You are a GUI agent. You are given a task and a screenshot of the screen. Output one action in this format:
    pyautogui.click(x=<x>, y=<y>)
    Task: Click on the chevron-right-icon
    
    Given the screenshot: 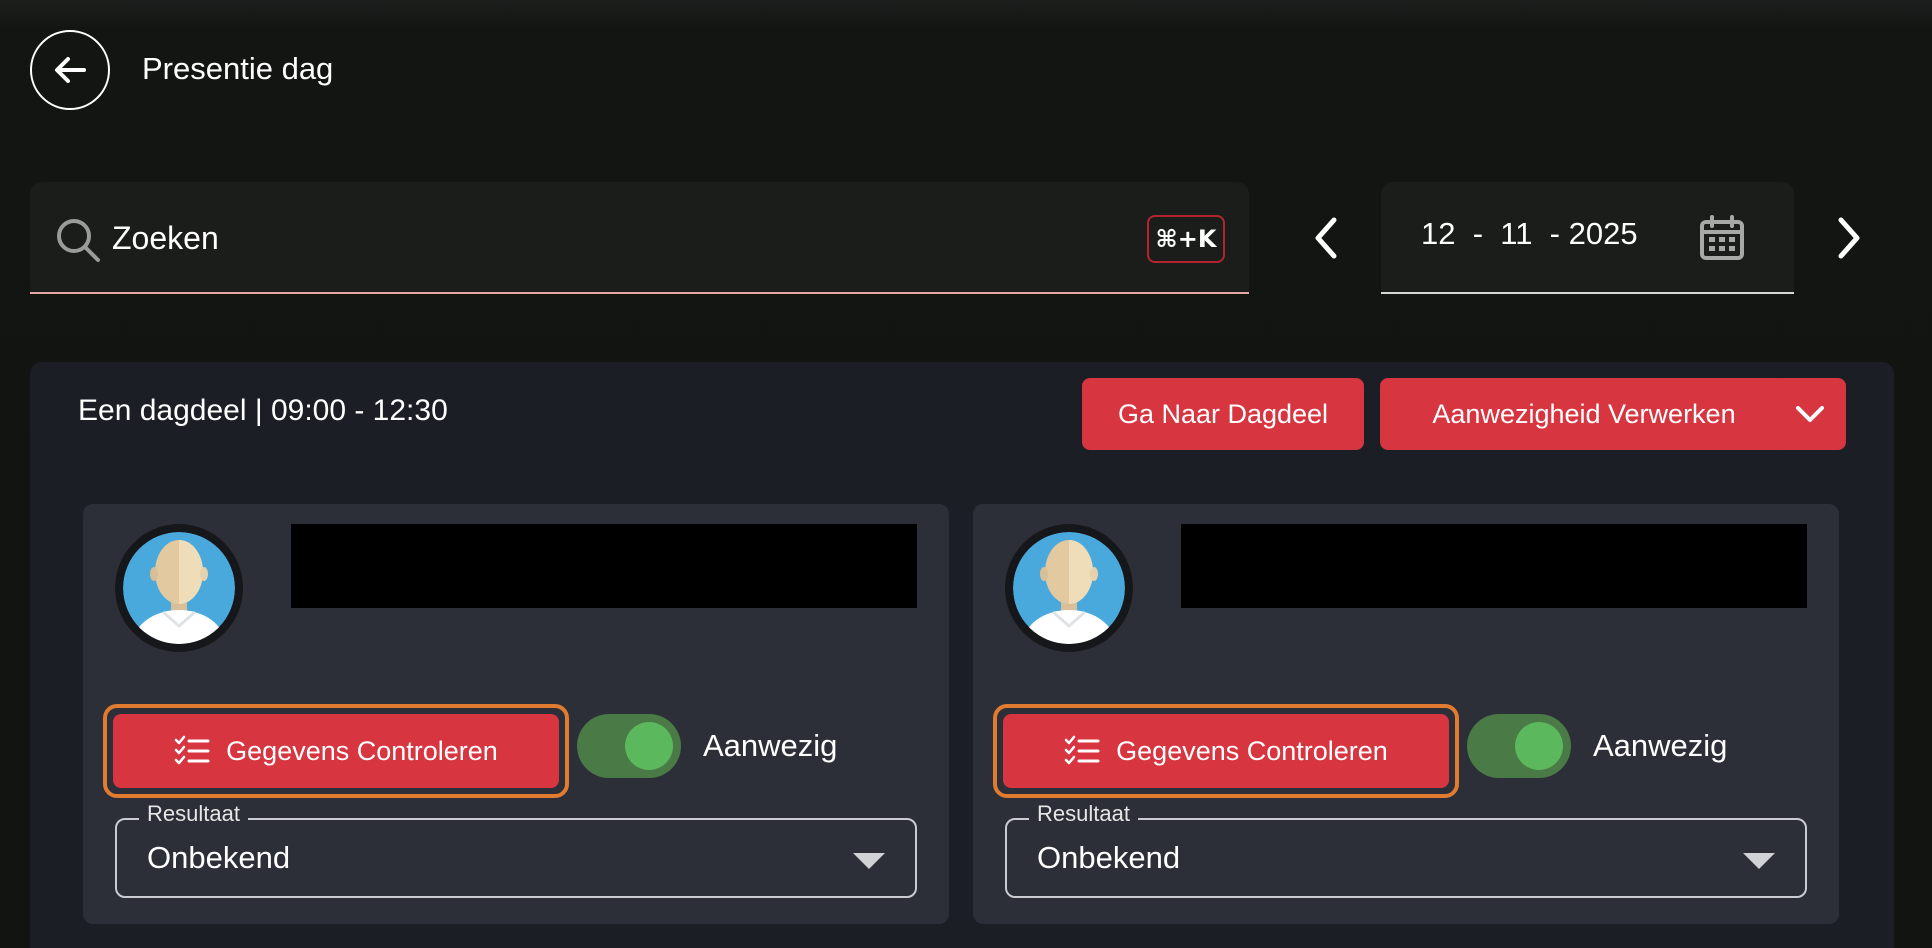 What is the action you would take?
    pyautogui.click(x=1849, y=238)
    